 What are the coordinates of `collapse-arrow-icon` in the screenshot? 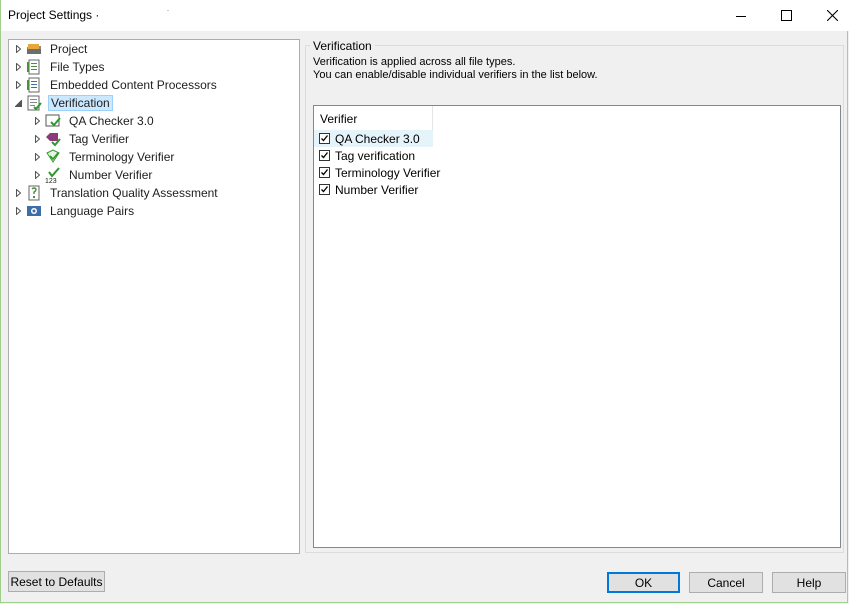 It's located at (18, 103).